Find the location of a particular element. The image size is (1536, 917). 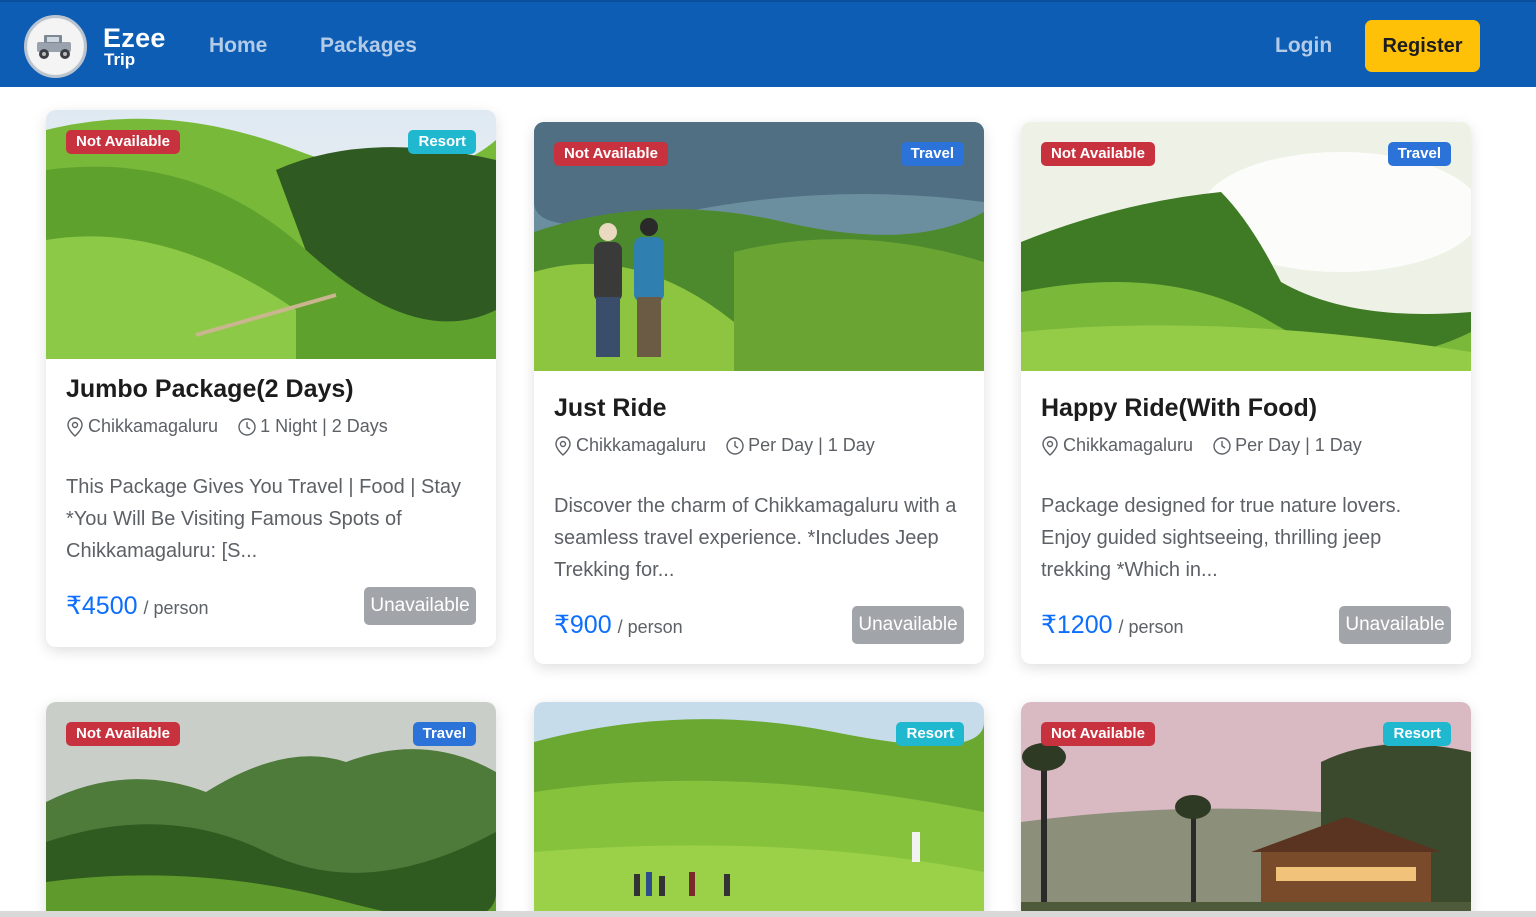

package-price: ₹4500 / person is located at coordinates (137, 606).